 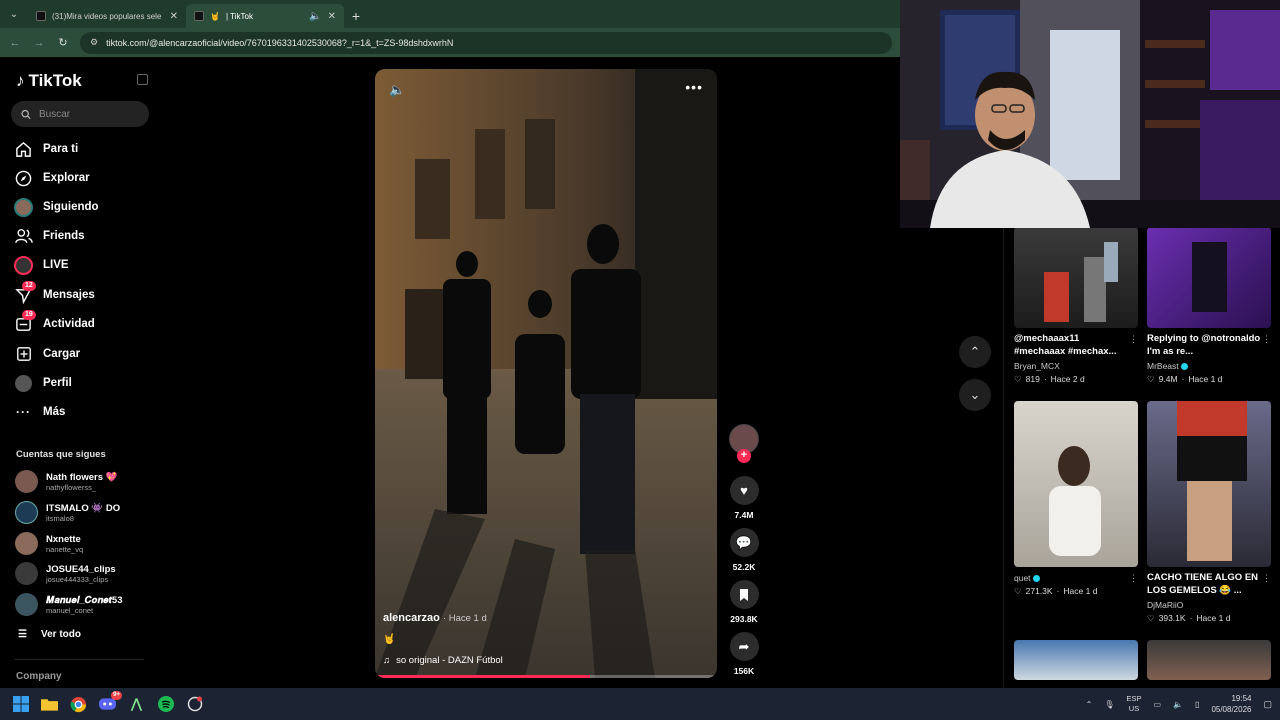 I want to click on video-music: ♫ so original - DAZN Fútbol, so click(x=443, y=660).